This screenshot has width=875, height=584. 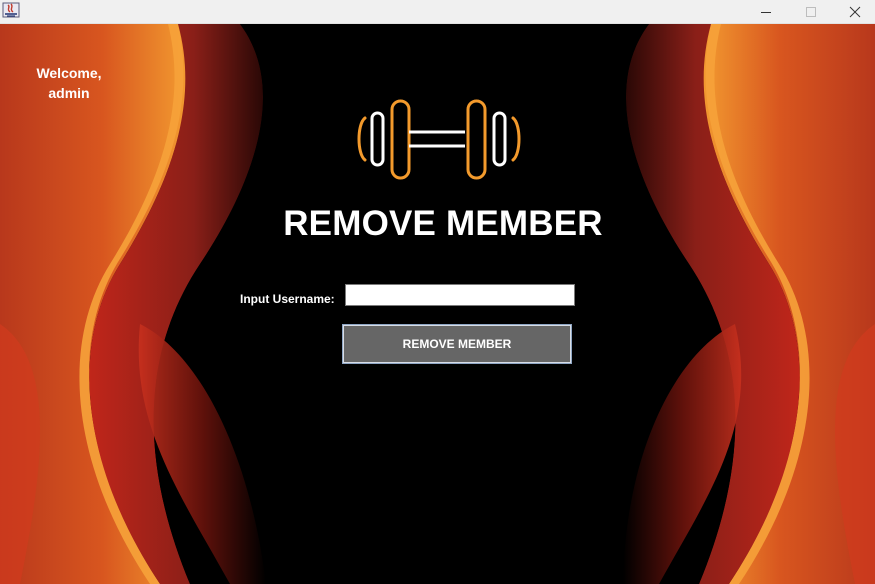 I want to click on welcome-username: admin, so click(x=69, y=93).